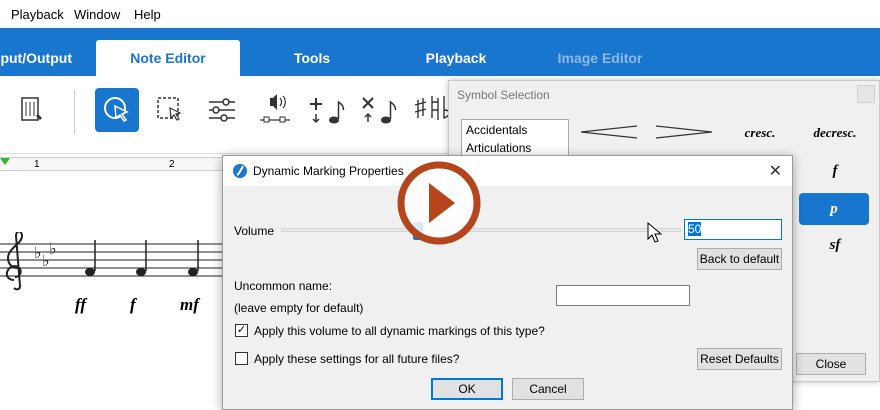 The height and width of the screenshot is (410, 880). What do you see at coordinates (609, 132) in the screenshot?
I see `crescendo-hairpin-icon` at bounding box center [609, 132].